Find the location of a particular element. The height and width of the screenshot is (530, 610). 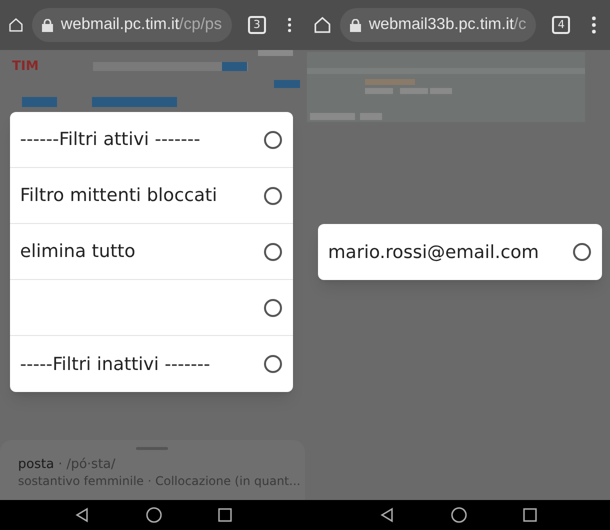

option-row: -----Filtri inattivi ------- is located at coordinates (151, 364).